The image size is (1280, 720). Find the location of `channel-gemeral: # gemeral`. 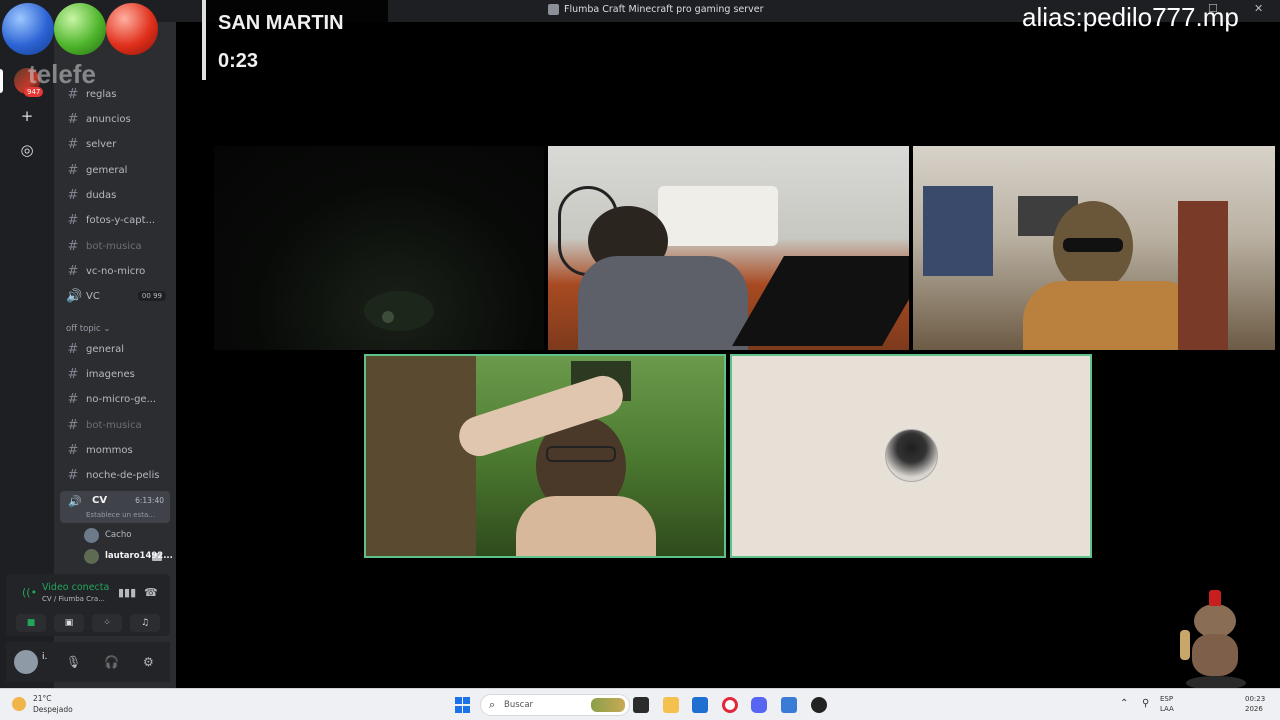

channel-gemeral: # gemeral is located at coordinates (116, 170).